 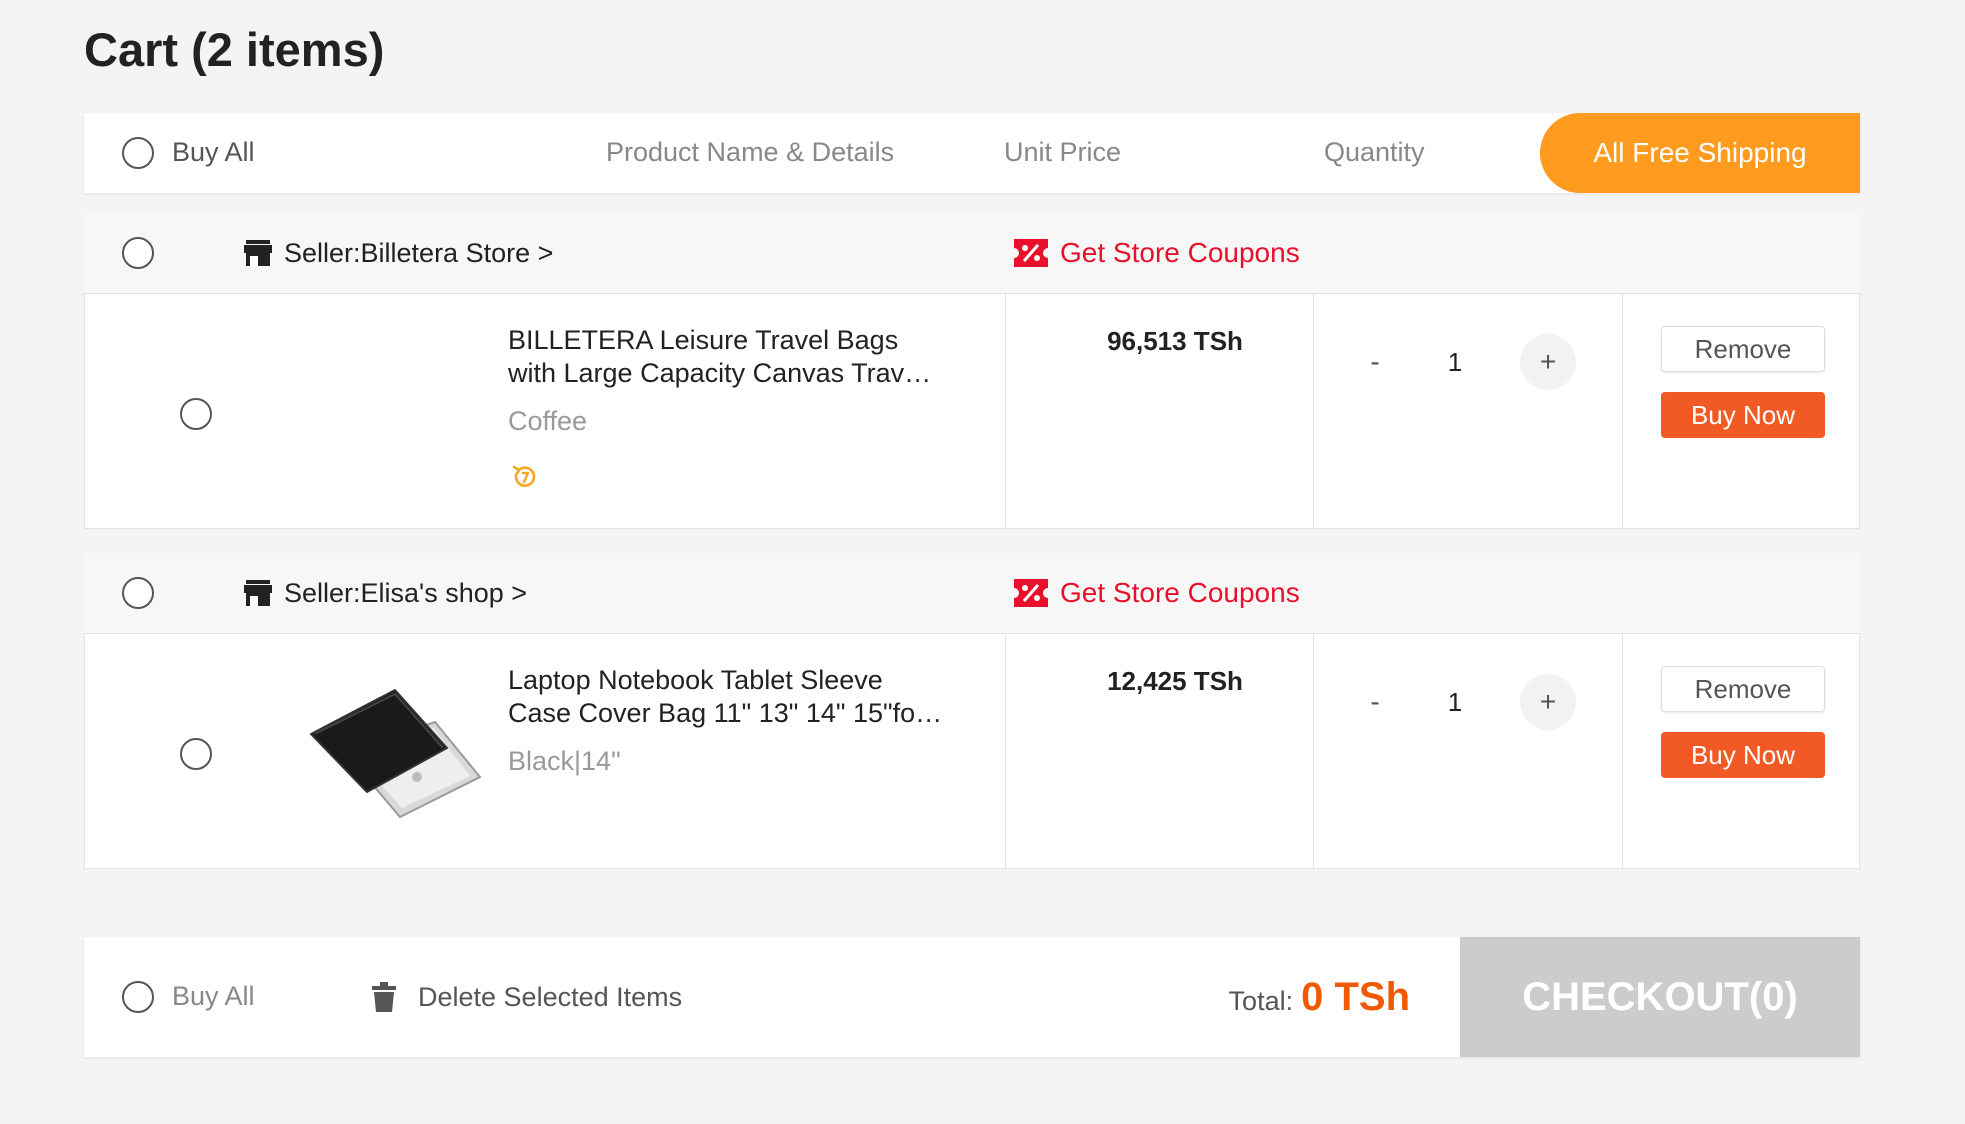 What do you see at coordinates (1660, 997) in the screenshot?
I see `checkout-button: CHECKOUT(0)` at bounding box center [1660, 997].